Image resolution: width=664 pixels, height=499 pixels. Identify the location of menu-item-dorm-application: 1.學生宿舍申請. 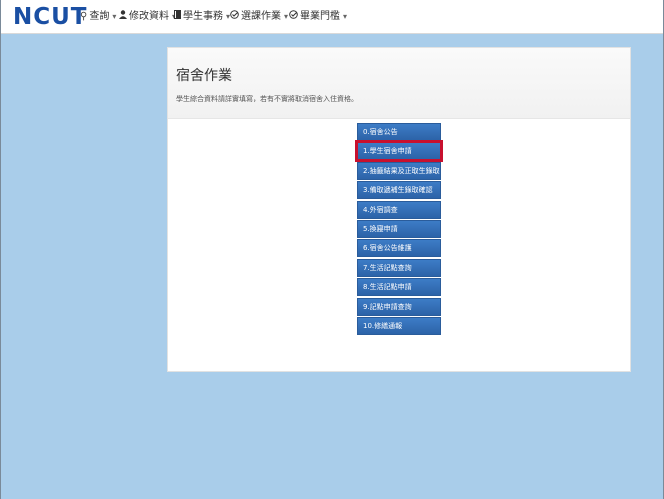
(399, 151).